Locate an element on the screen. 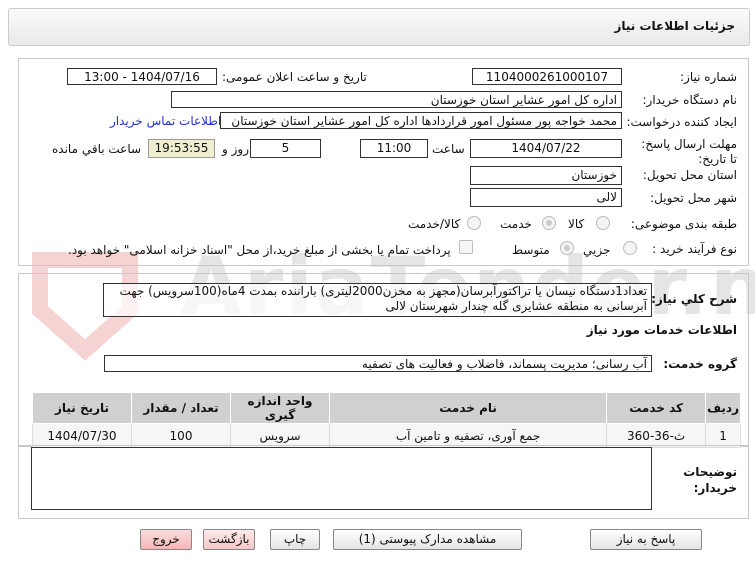  process-label: نوع فرآیند خرید : is located at coordinates (694, 249).